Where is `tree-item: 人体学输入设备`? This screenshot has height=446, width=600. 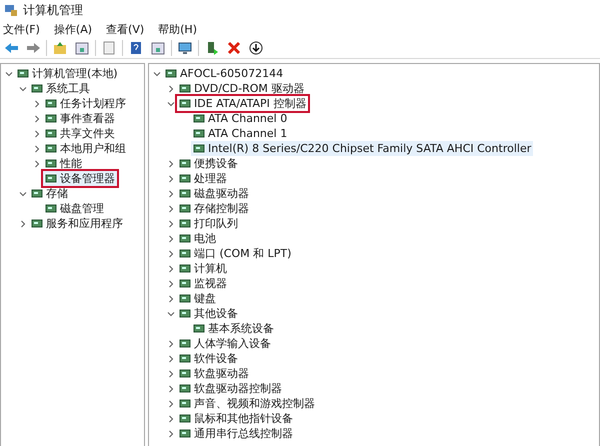 tree-item: 人体学输入设备 is located at coordinates (225, 343).